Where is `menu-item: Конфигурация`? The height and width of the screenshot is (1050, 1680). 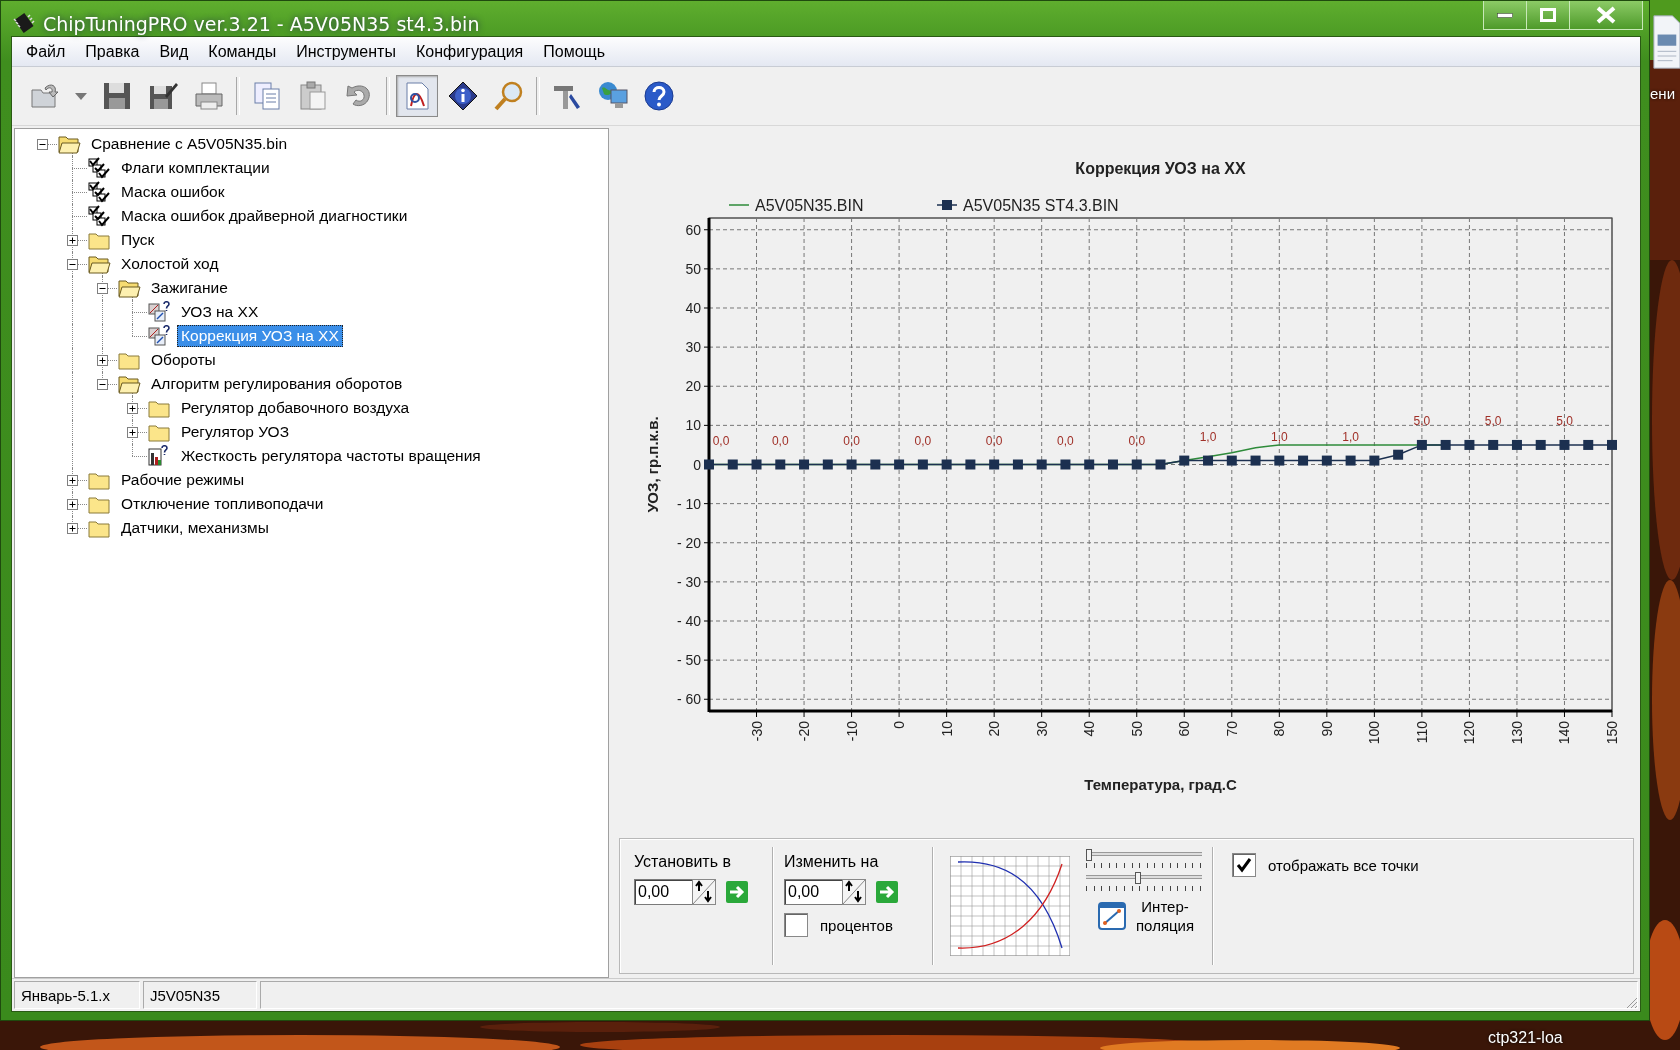
menu-item: Конфигурация is located at coordinates (469, 51).